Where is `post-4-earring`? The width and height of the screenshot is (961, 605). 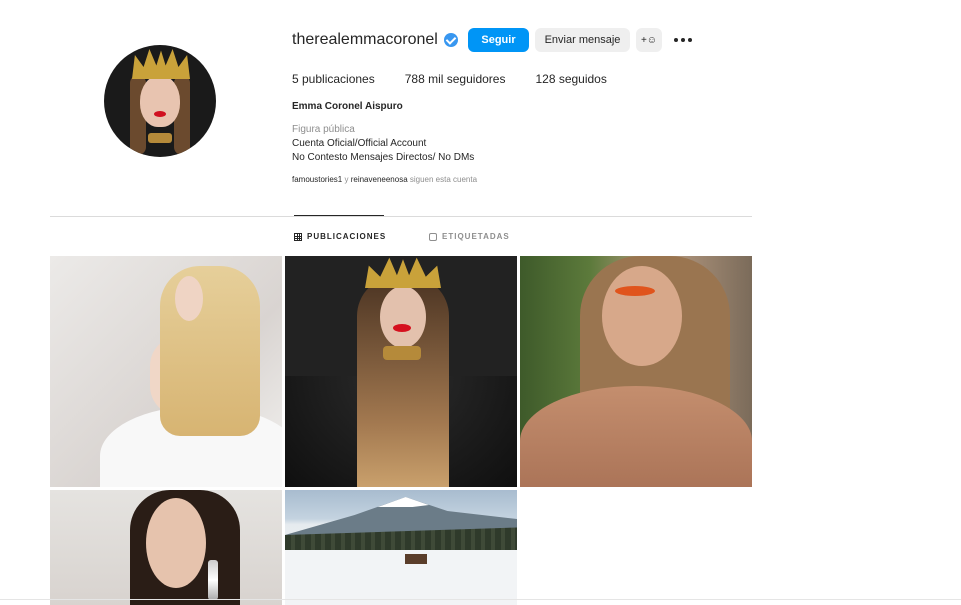 post-4-earring is located at coordinates (213, 580).